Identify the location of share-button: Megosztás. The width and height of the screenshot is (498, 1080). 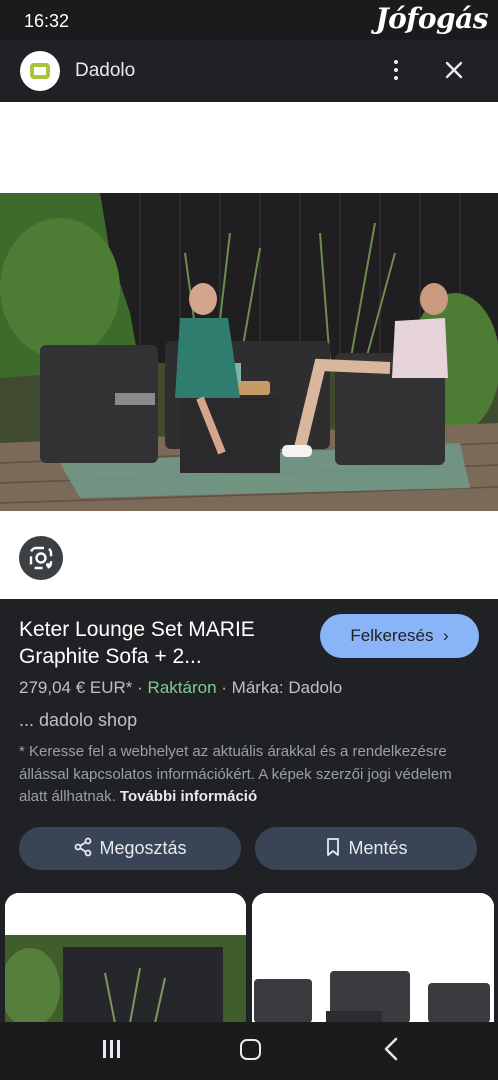
(130, 848).